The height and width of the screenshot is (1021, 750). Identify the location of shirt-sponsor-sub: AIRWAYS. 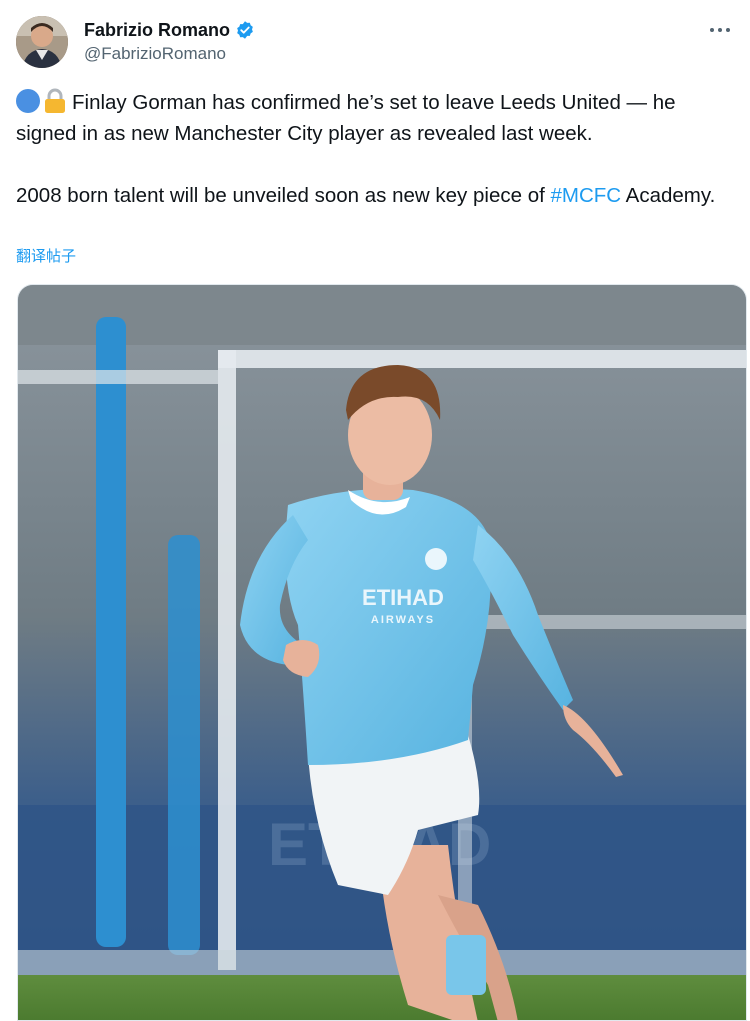
(403, 620).